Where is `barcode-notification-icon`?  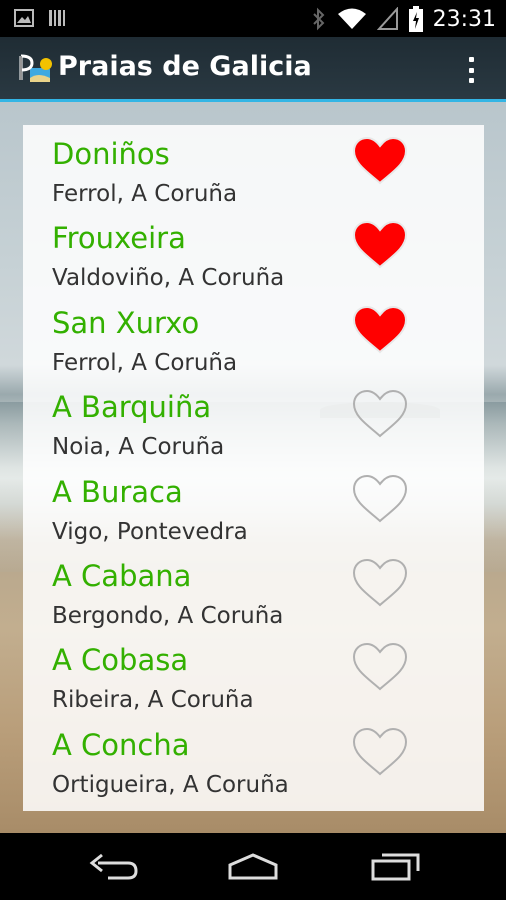 barcode-notification-icon is located at coordinates (57, 18).